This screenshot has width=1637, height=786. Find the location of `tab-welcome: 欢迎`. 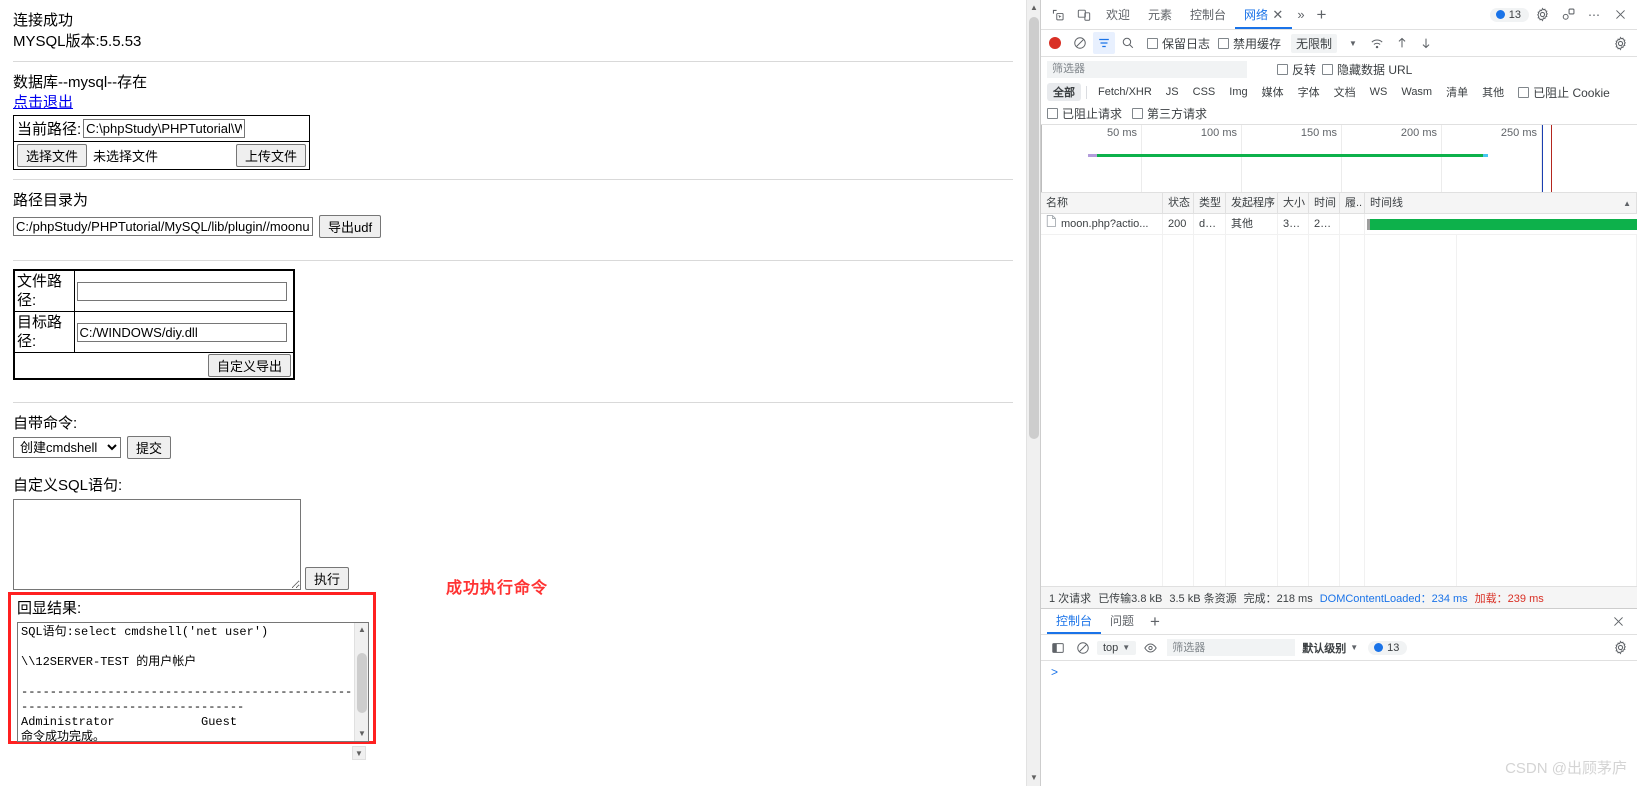

tab-welcome: 欢迎 is located at coordinates (1118, 15).